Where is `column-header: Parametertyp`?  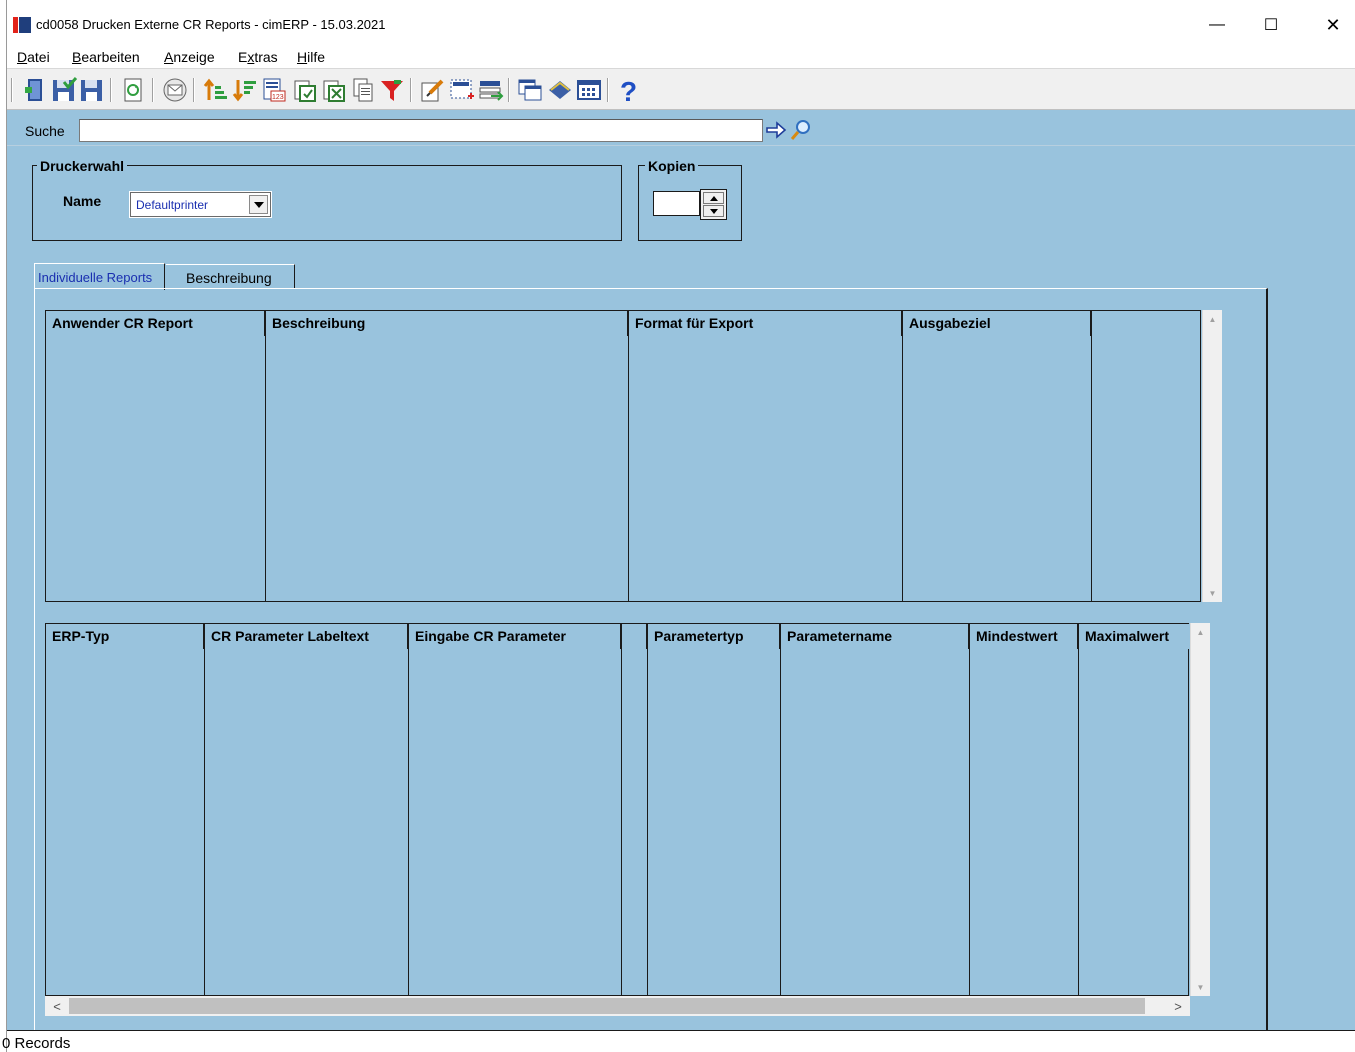 column-header: Parametertyp is located at coordinates (714, 636).